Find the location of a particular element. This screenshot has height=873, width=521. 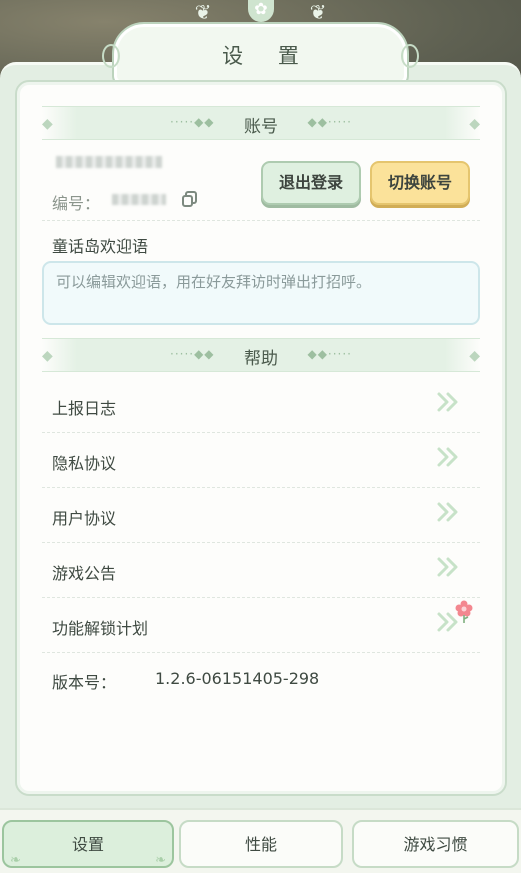

tab-label: 性能 is located at coordinates (260, 844).